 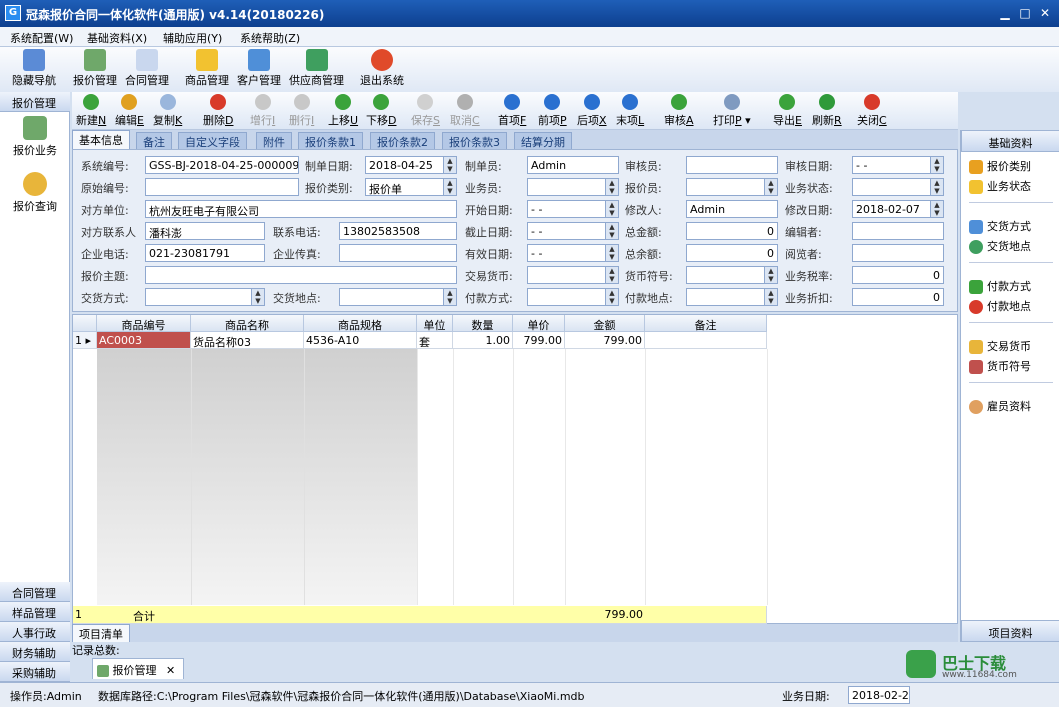 I want to click on total-field: 0, so click(x=732, y=231).